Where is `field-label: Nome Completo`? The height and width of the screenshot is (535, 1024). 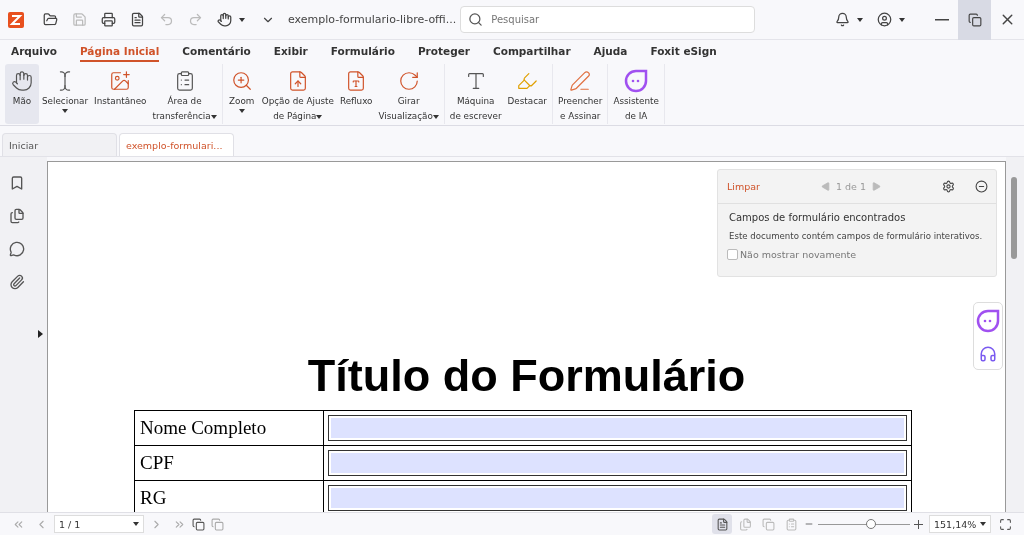 field-label: Nome Completo is located at coordinates (229, 428).